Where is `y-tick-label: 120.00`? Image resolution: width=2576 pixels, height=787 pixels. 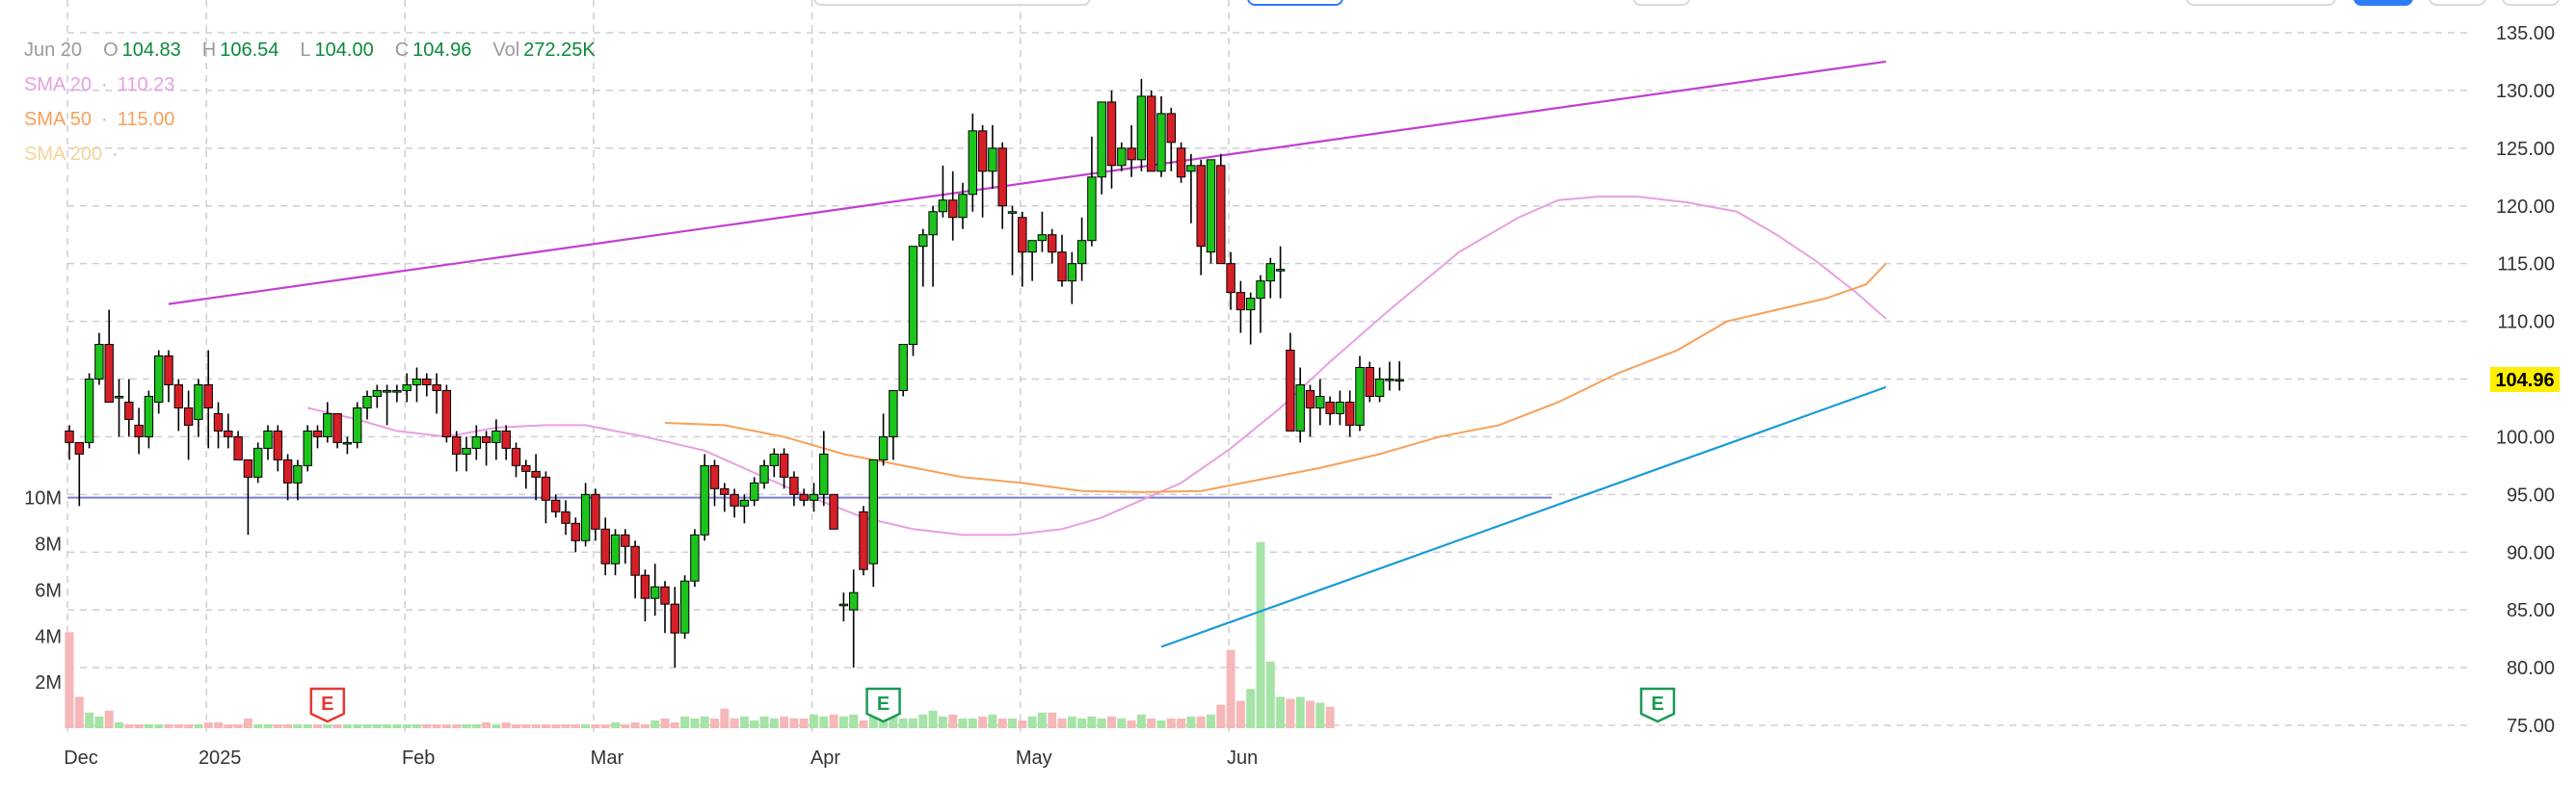 y-tick-label: 120.00 is located at coordinates (2525, 207).